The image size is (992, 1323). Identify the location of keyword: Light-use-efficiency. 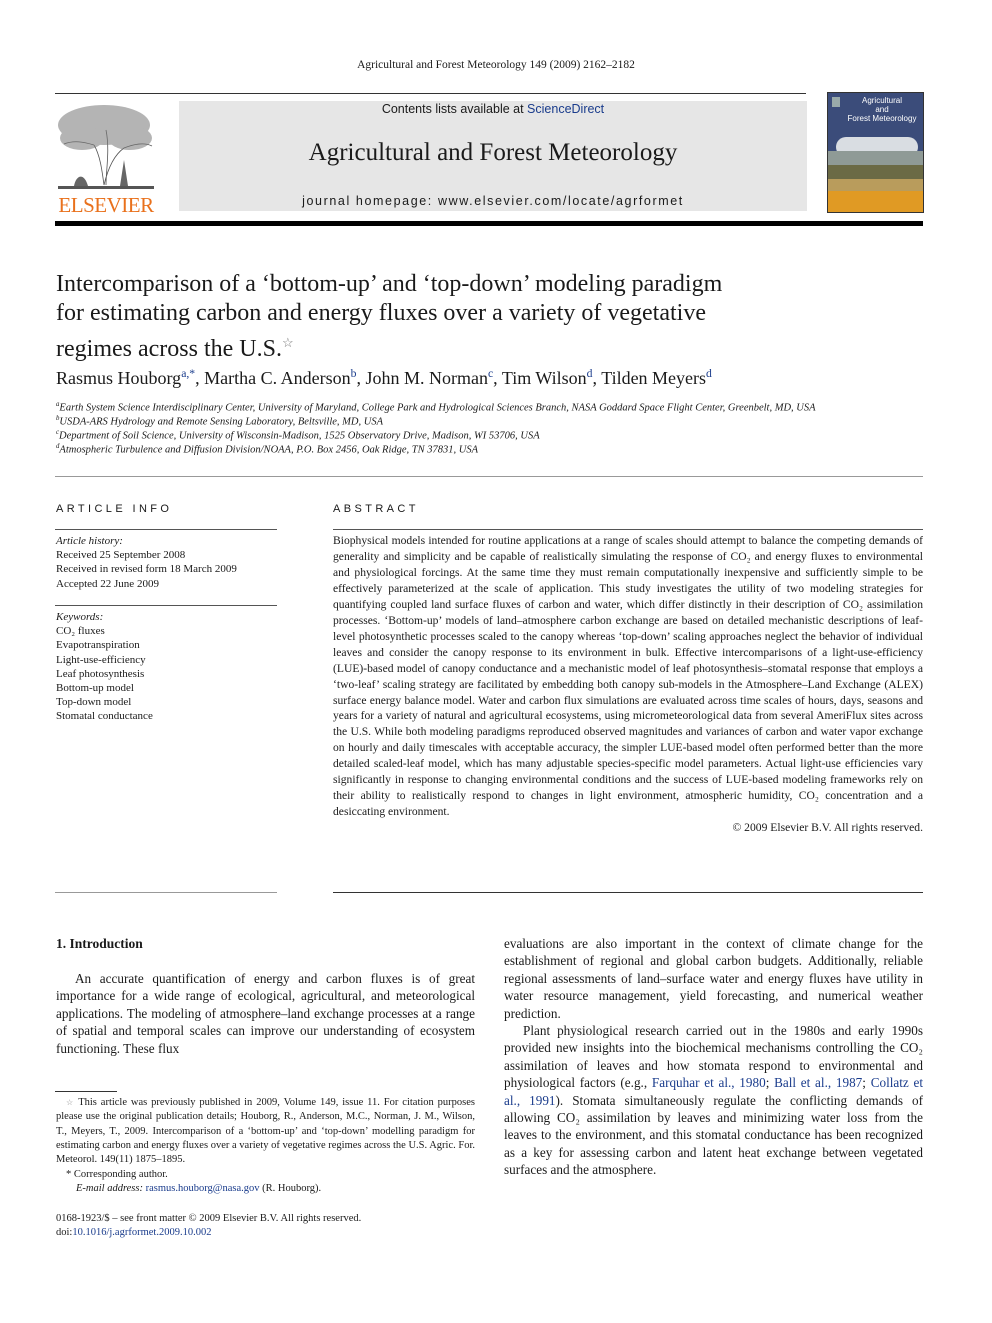
(101, 659).